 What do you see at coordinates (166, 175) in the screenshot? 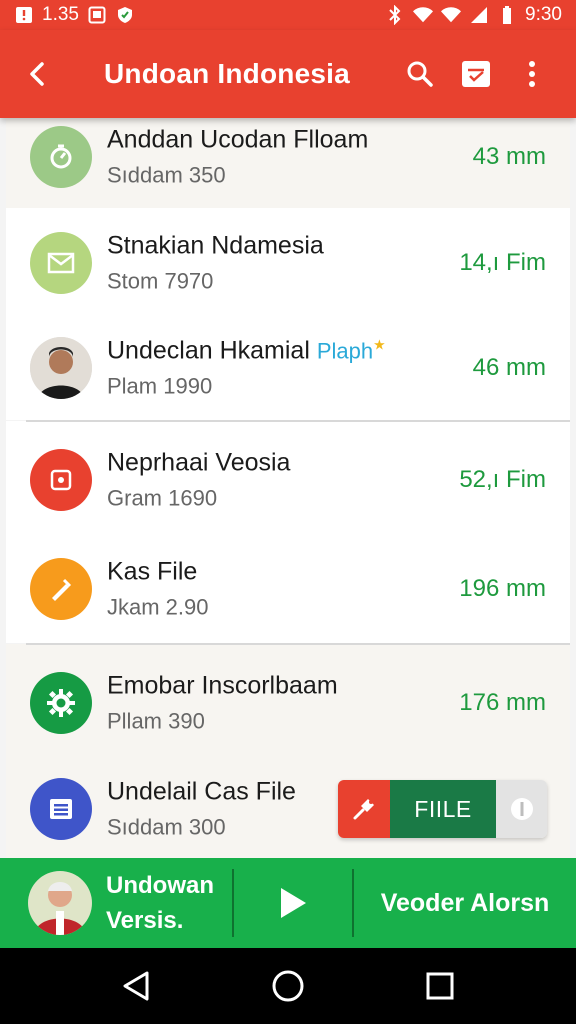
I see `item-subtitle: Sıddam 350` at bounding box center [166, 175].